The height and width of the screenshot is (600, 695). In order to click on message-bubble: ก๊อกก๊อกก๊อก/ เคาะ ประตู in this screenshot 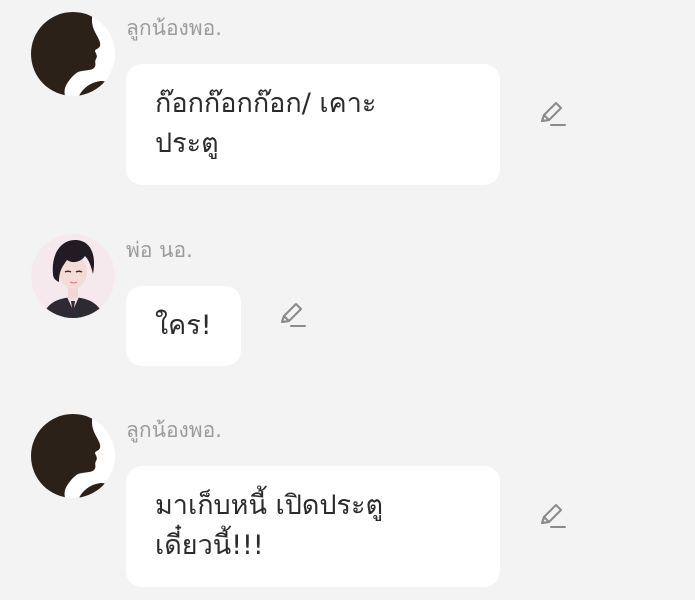, I will do `click(313, 124)`.